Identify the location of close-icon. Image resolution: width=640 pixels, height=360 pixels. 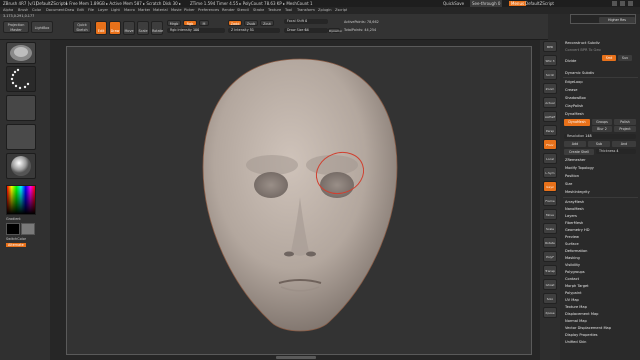
(630, 3).